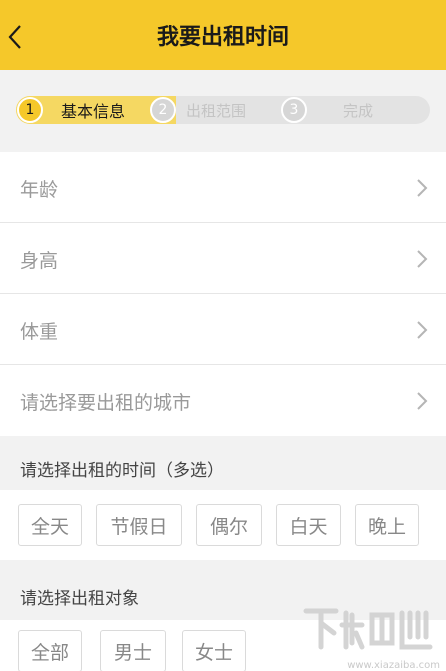 The image size is (446, 671). I want to click on target-option-women: 女士, so click(214, 650).